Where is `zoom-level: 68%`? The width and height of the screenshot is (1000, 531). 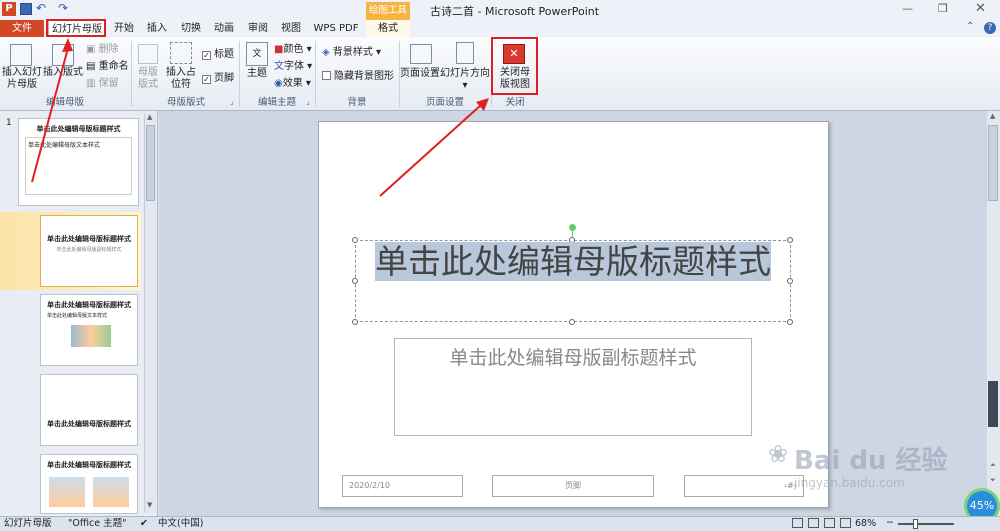
zoom-level: 68% is located at coordinates (865, 524).